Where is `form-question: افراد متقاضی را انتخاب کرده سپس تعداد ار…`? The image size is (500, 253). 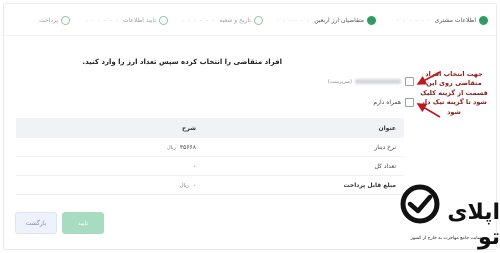
form-question: افراد متقاضی را انتخاب کرده سپس تعداد ار… is located at coordinates (182, 62).